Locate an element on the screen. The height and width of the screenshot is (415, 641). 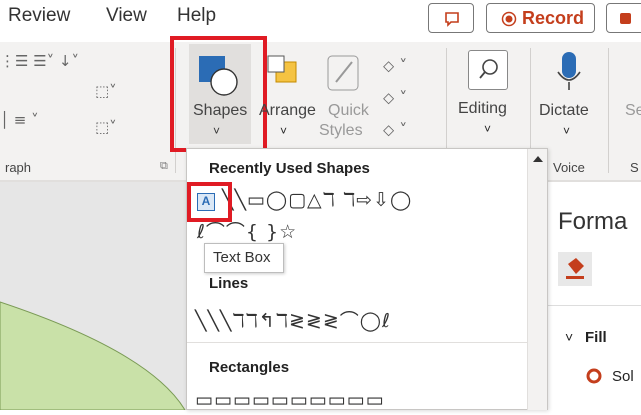
search-icon is located at coordinates (488, 70).